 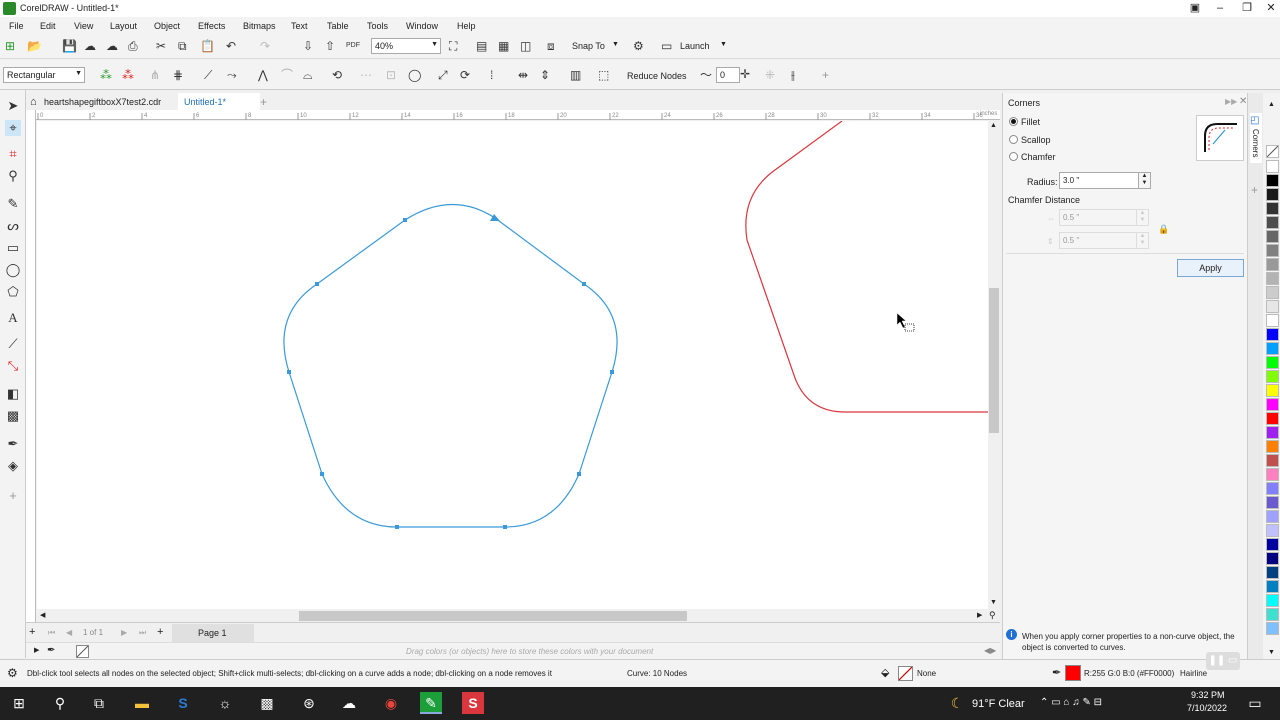 I want to click on menu-file: File, so click(x=16, y=26).